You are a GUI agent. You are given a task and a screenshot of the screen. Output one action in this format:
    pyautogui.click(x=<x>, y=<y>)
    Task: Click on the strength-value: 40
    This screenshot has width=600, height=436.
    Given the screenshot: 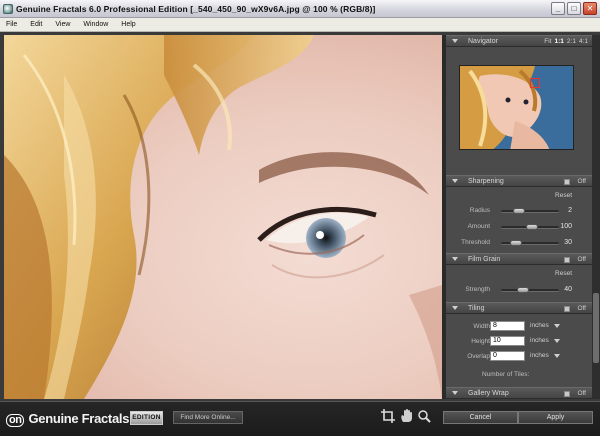 What is the action you would take?
    pyautogui.click(x=568, y=289)
    